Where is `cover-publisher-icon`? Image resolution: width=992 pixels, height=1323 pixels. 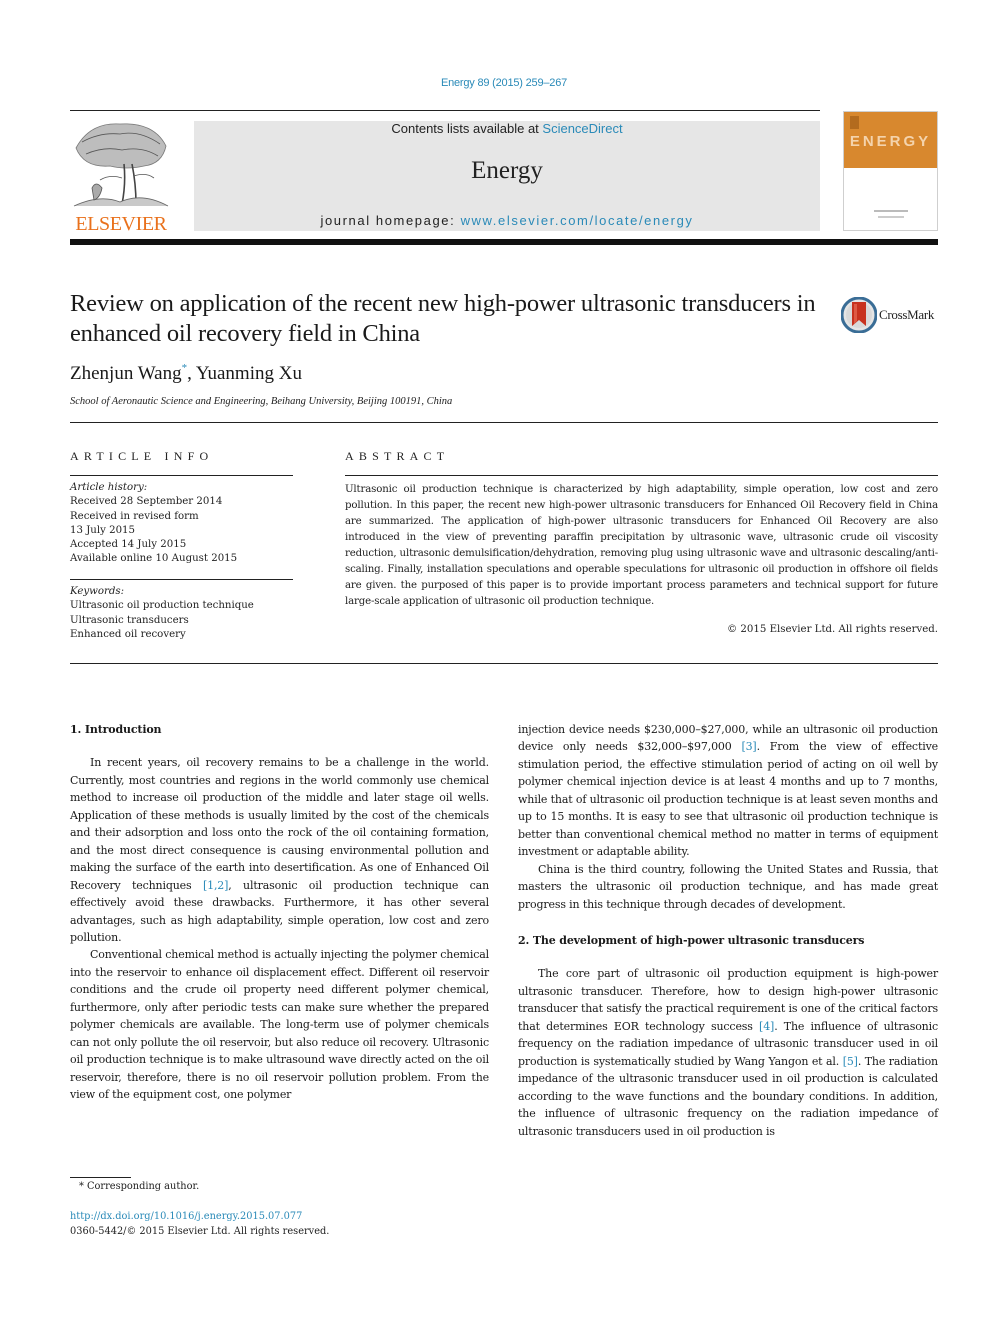
cover-publisher-icon is located at coordinates (854, 122).